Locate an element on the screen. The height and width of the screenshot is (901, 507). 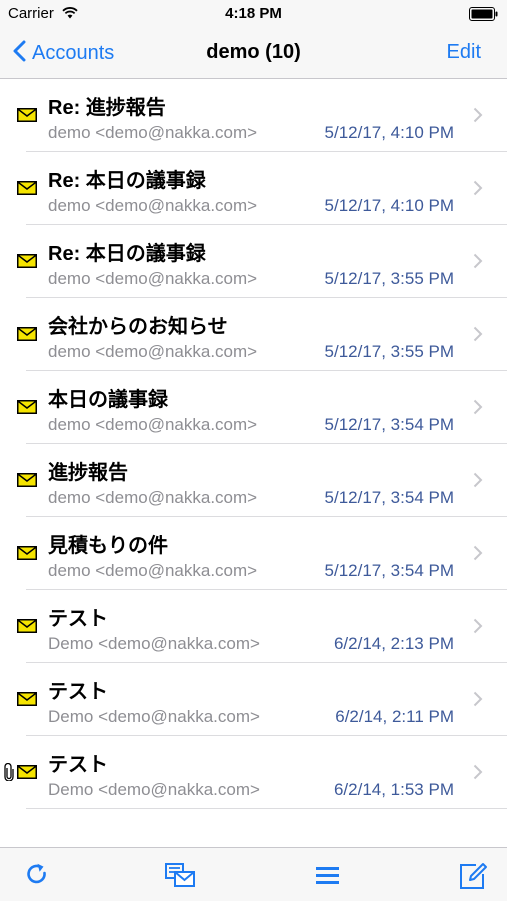
edit-button: Edit is located at coordinates (464, 52).